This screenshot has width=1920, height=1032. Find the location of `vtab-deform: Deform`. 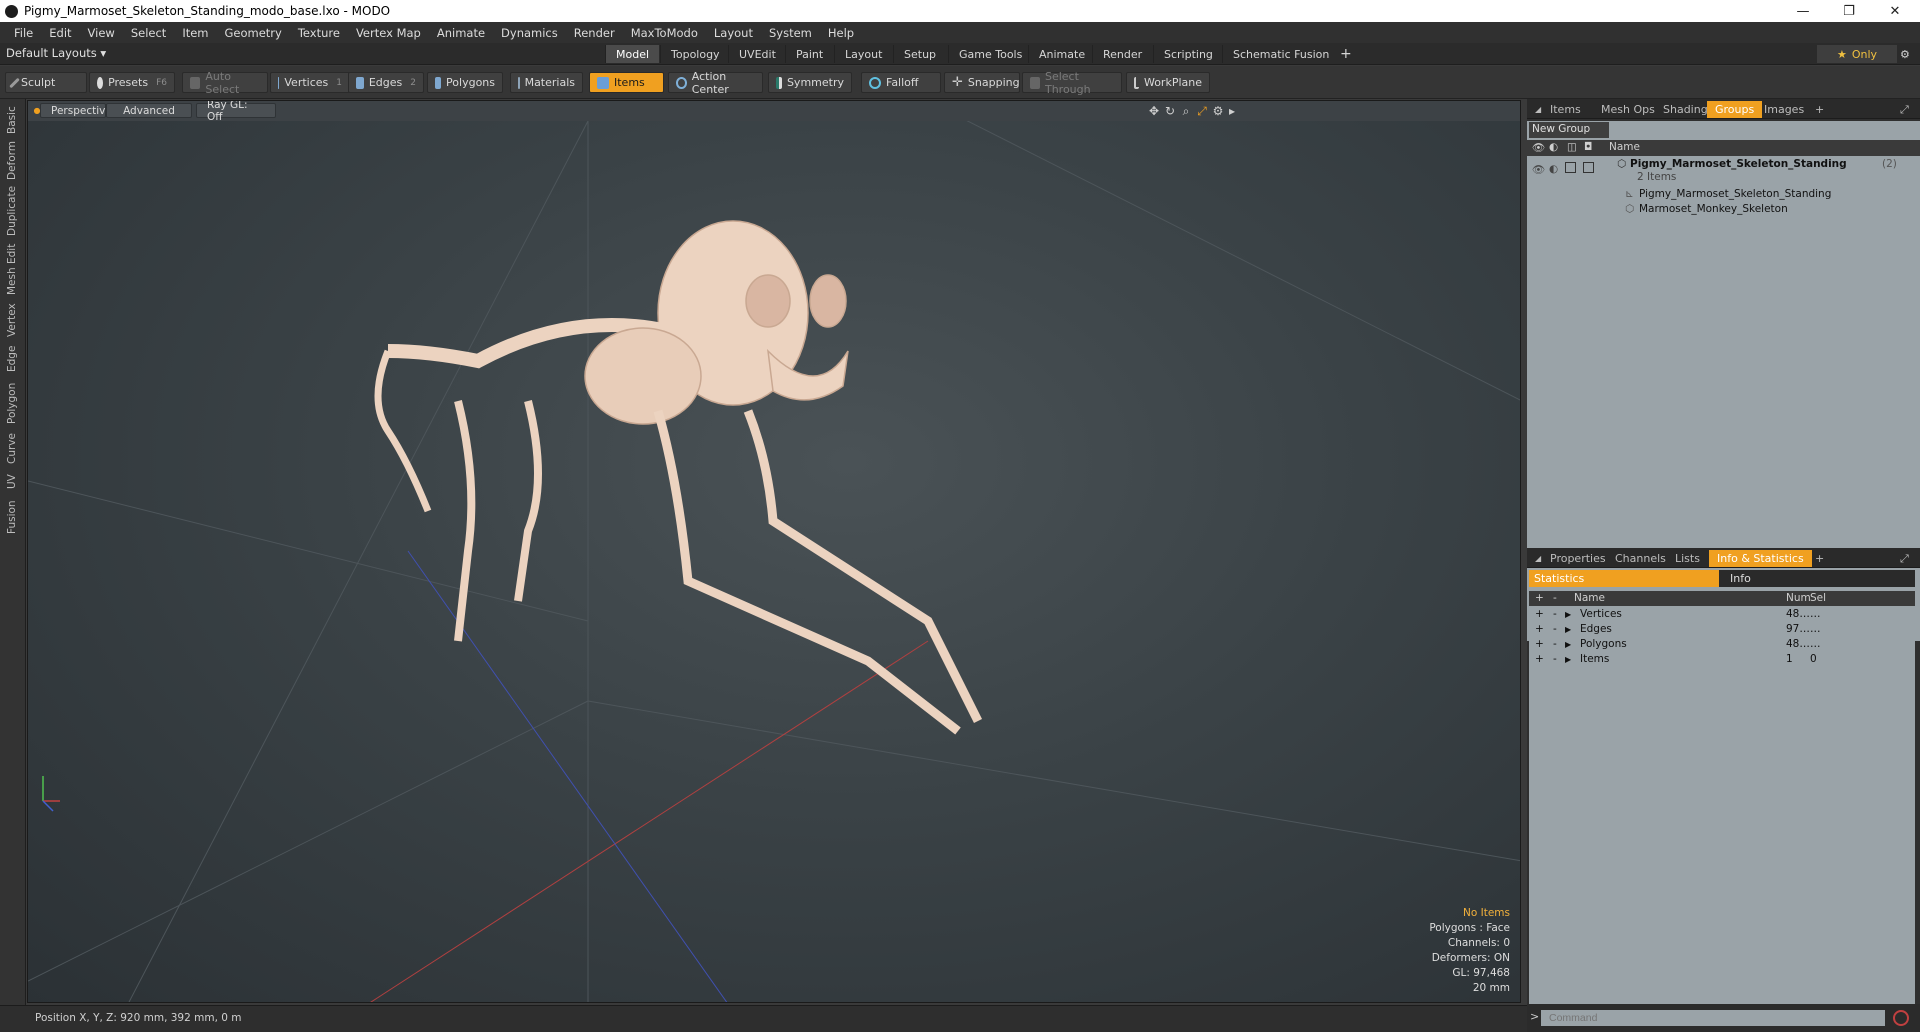

vtab-deform: Deform is located at coordinates (12, 160).